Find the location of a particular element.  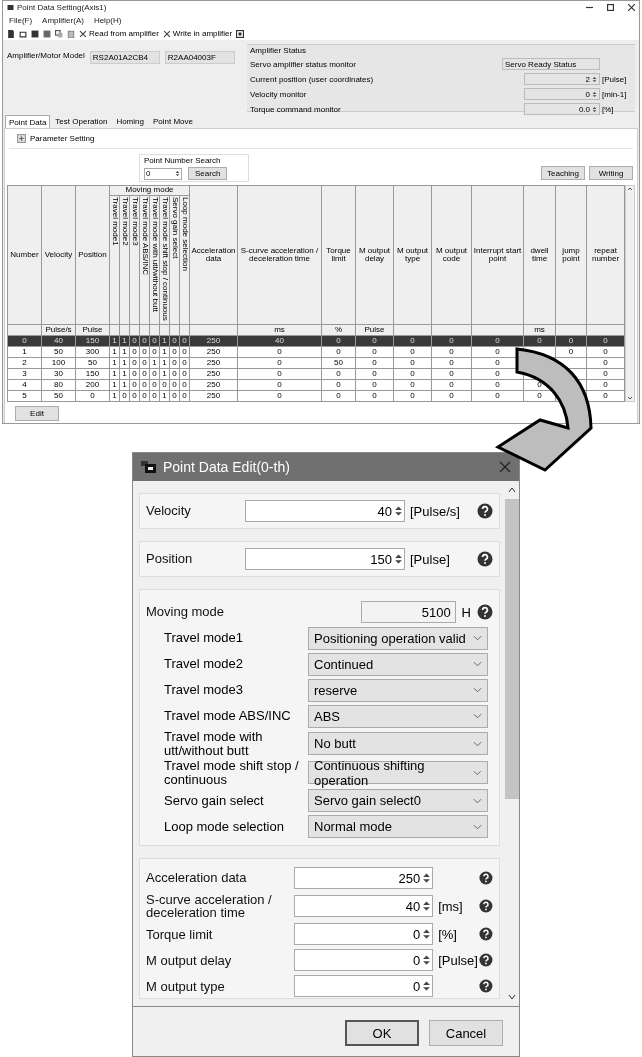

status-field: 0.0 is located at coordinates (562, 109).